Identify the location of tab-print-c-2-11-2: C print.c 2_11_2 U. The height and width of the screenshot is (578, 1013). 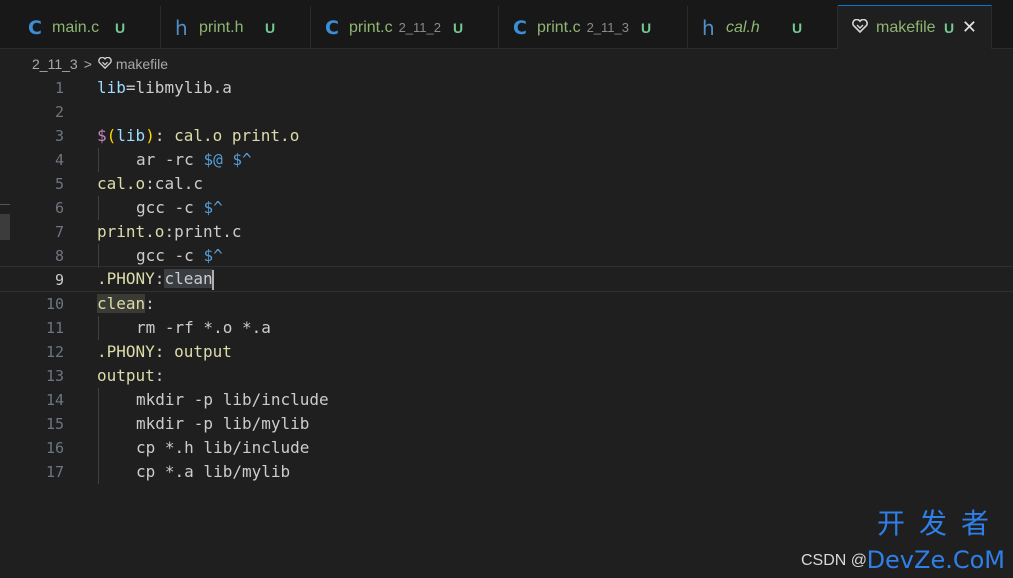
(405, 27).